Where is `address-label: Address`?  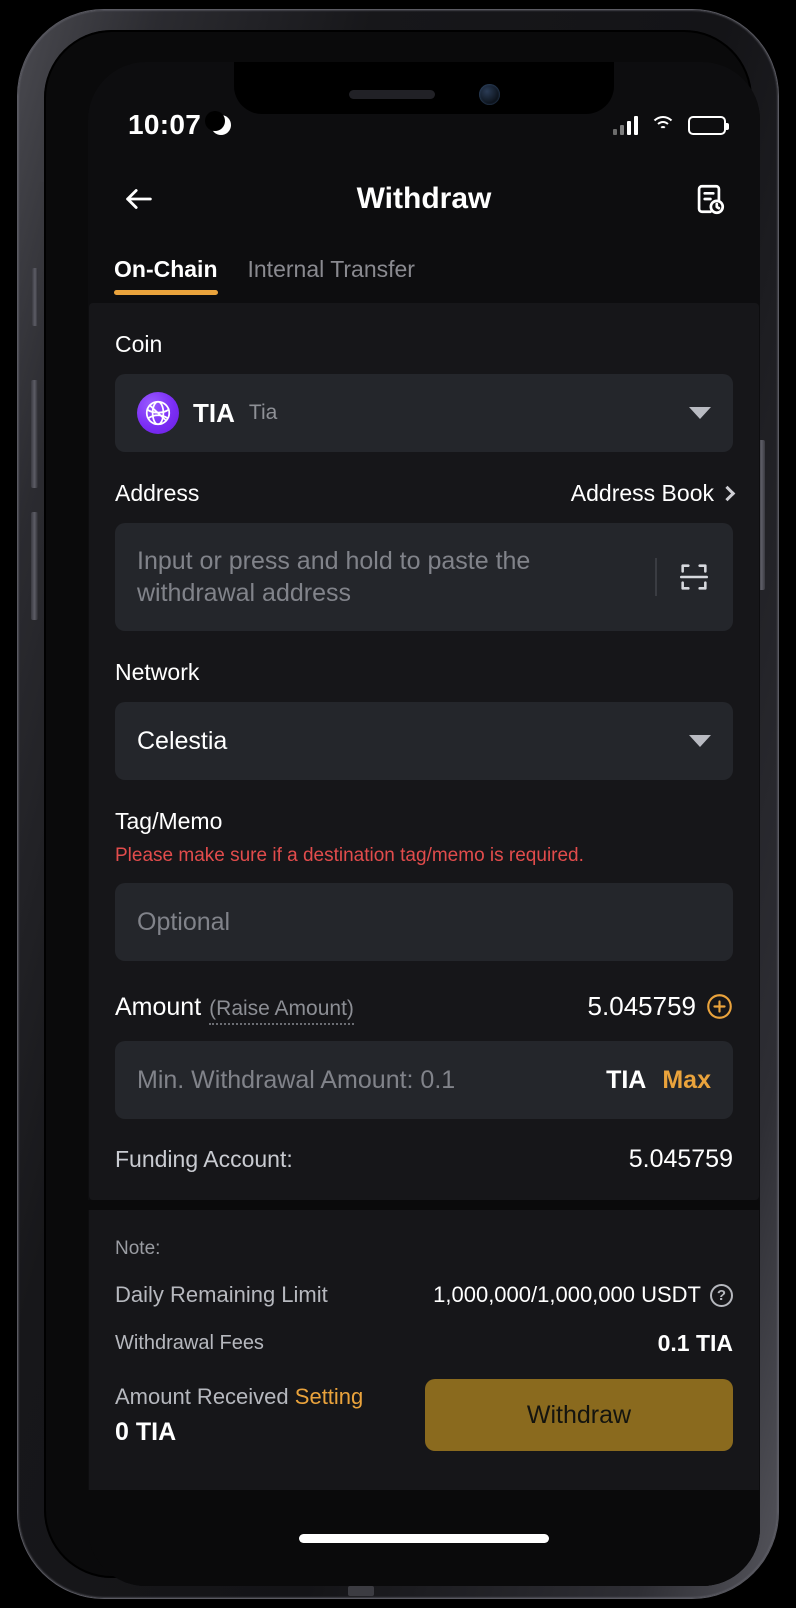 address-label: Address is located at coordinates (157, 493).